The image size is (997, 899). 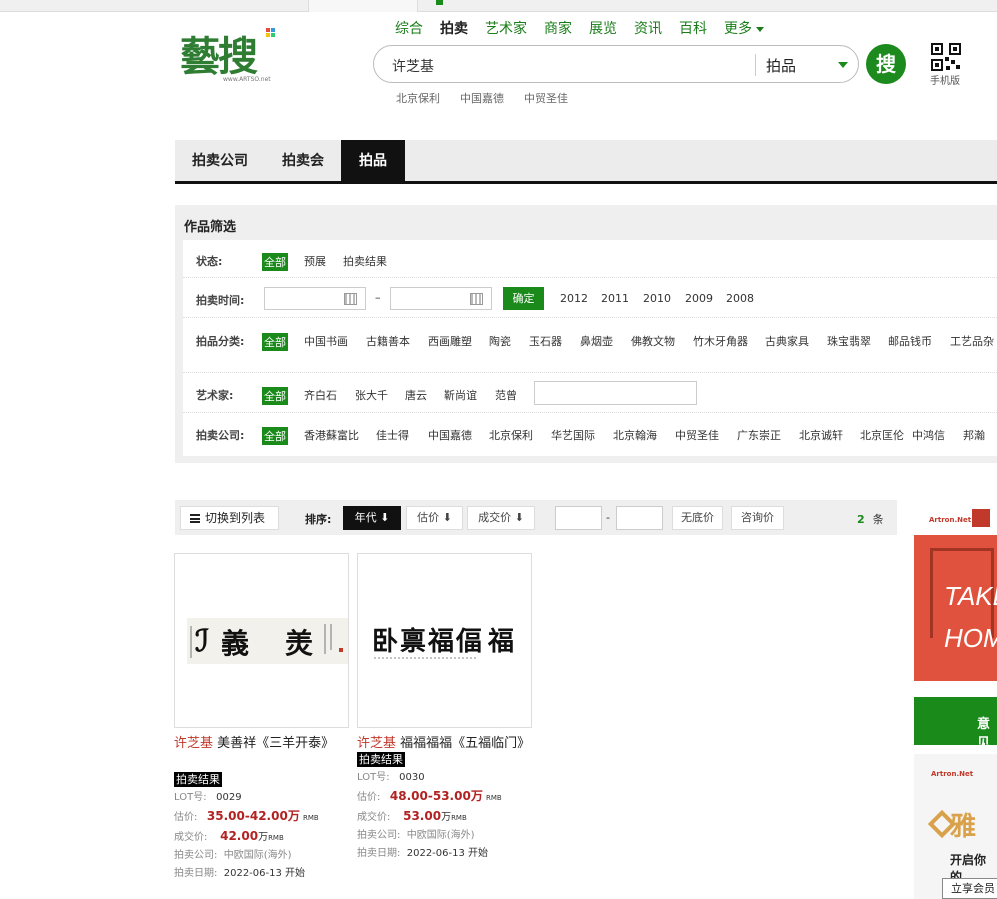 What do you see at coordinates (454, 30) in the screenshot?
I see `nav-item-auction: 拍卖` at bounding box center [454, 30].